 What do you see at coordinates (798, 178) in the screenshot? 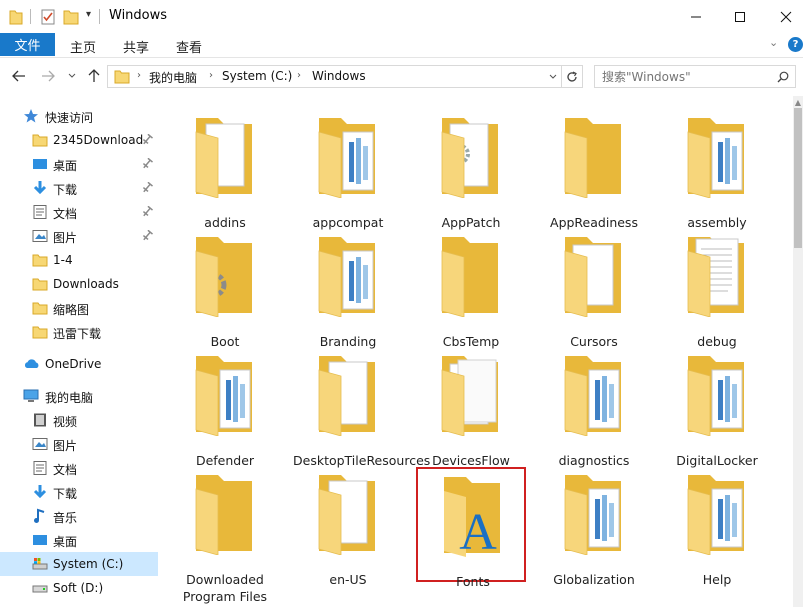
I see `scrollbar-thumb` at bounding box center [798, 178].